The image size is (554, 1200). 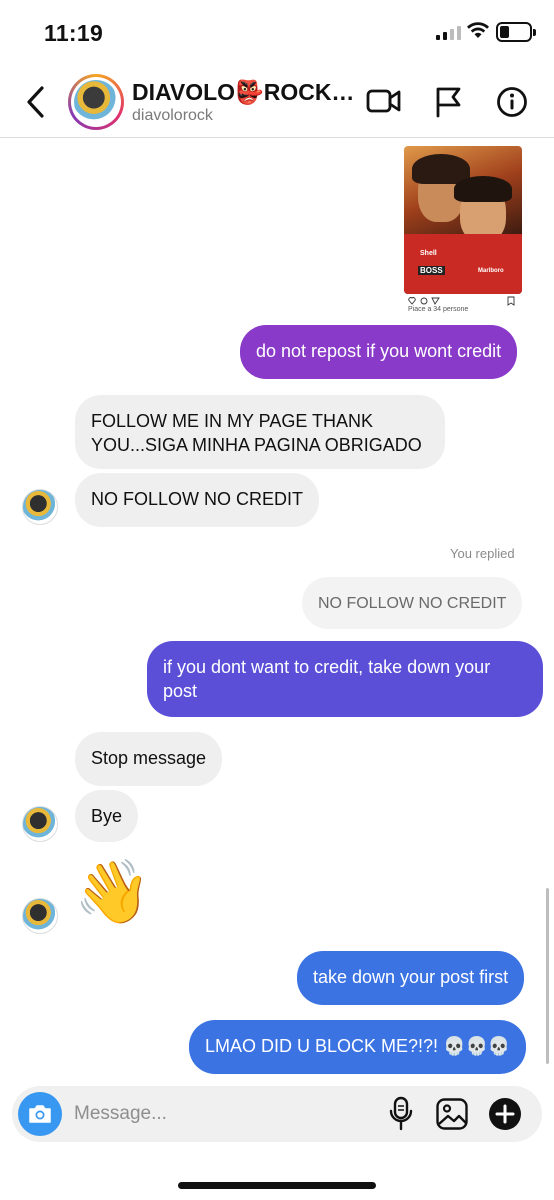 I want to click on cellular-signal-icon, so click(x=448, y=32).